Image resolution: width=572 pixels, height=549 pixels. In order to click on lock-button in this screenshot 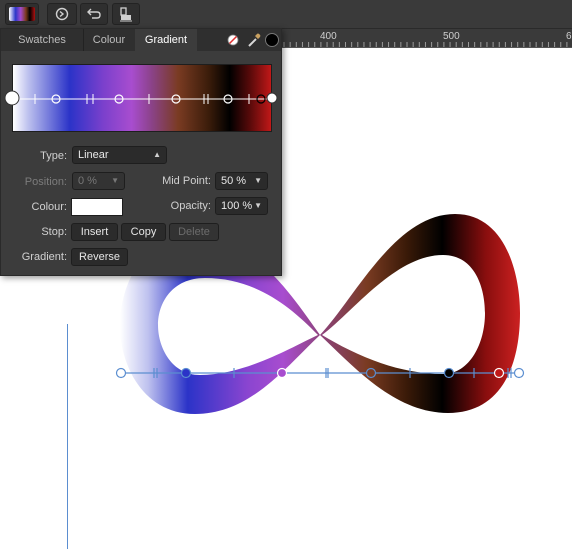, I will do `click(126, 14)`.